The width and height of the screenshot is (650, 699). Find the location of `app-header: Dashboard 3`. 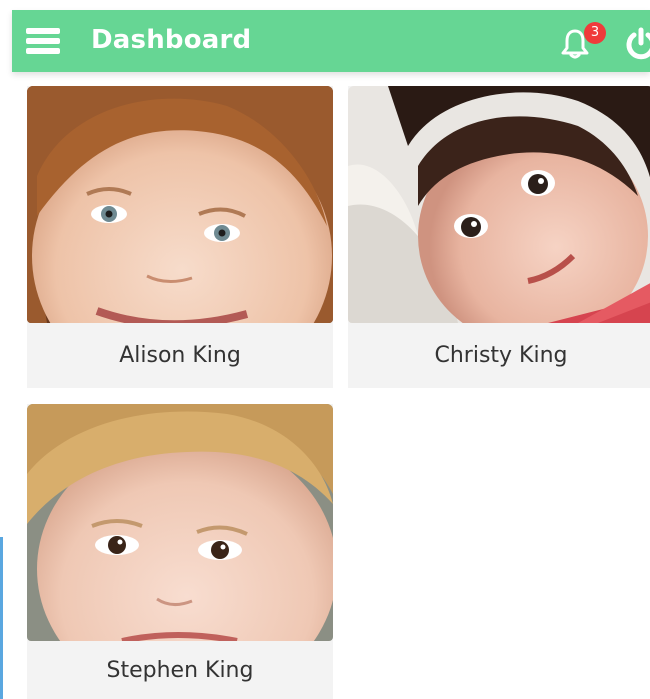

app-header: Dashboard 3 is located at coordinates (331, 41).